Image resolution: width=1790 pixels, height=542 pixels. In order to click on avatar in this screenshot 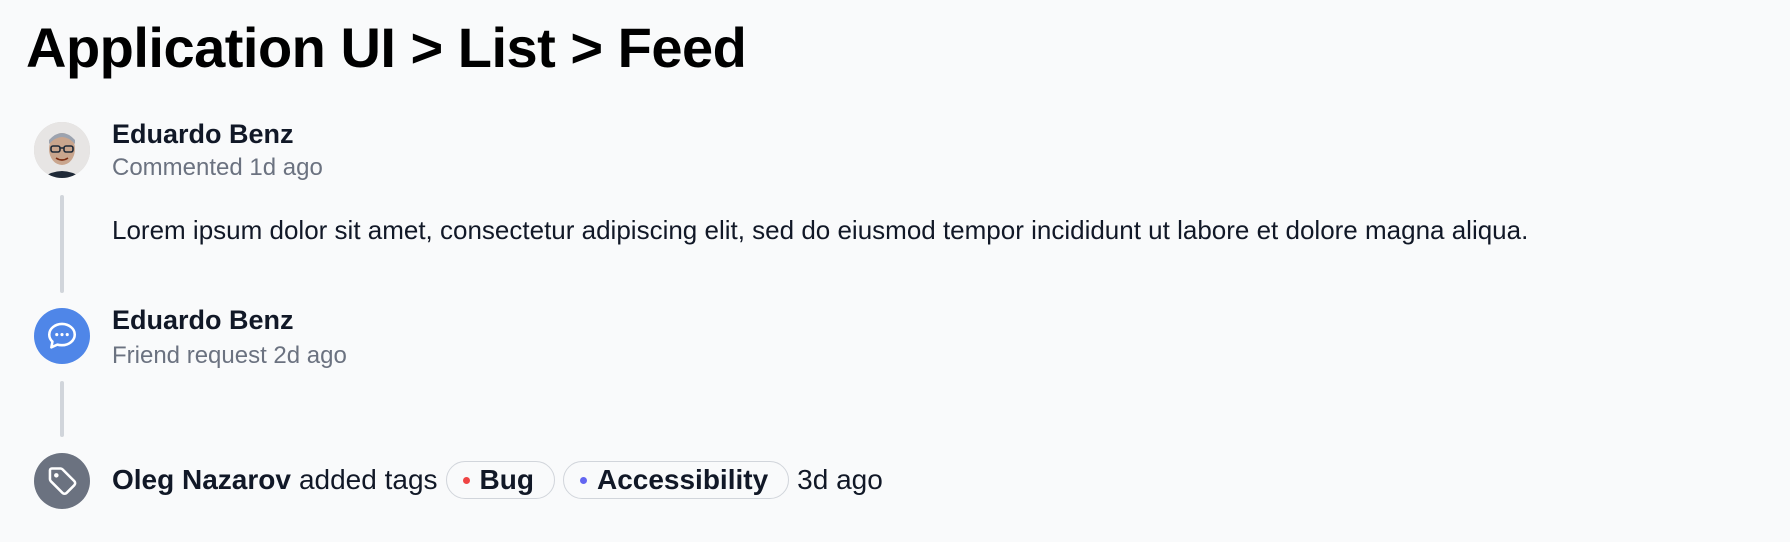, I will do `click(62, 150)`.